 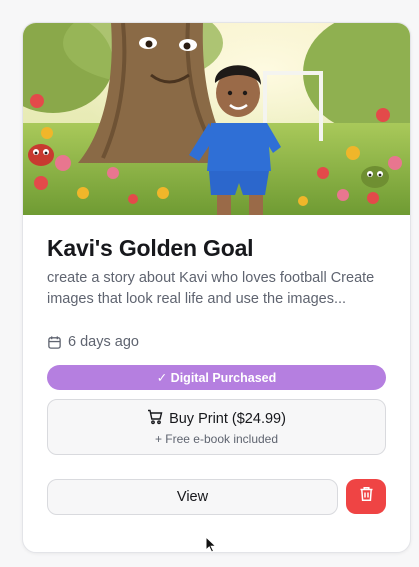 What do you see at coordinates (211, 546) in the screenshot?
I see `mouse-cursor-icon` at bounding box center [211, 546].